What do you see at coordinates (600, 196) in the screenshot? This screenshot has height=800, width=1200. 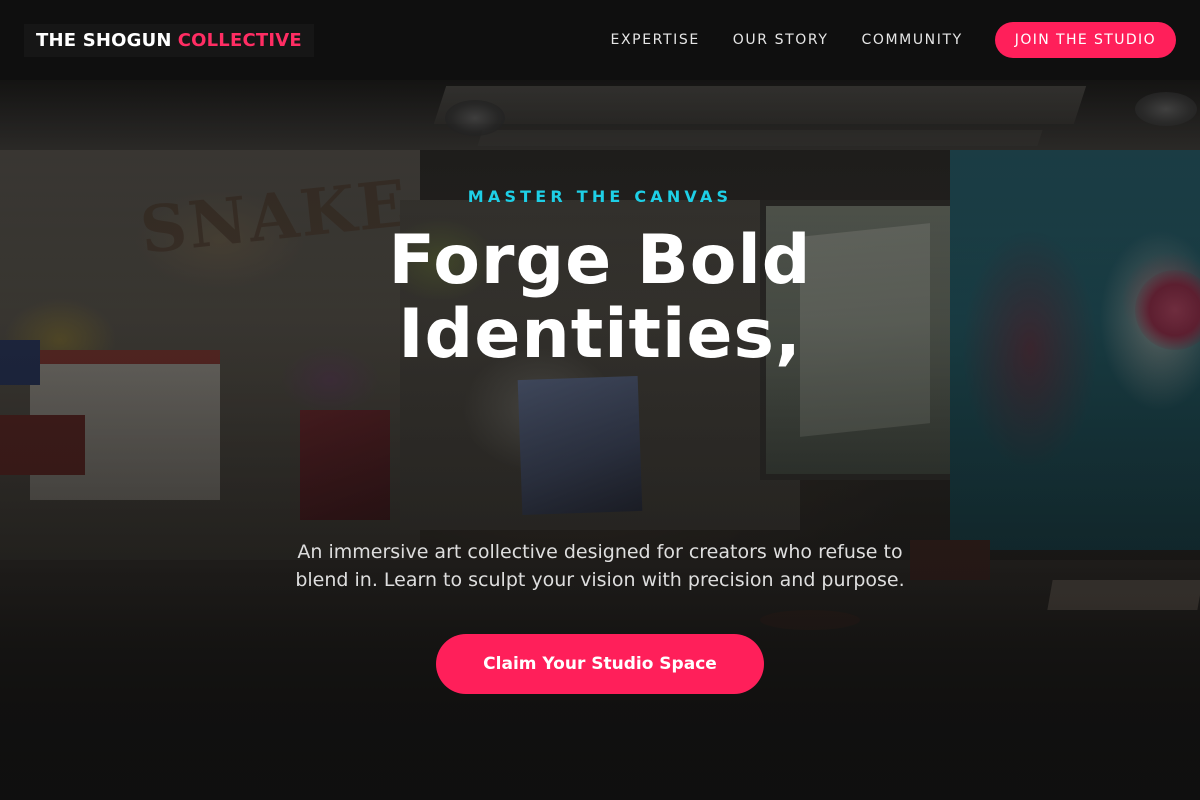 I see `hero-eyebrow: MASTER THE CANVAS` at bounding box center [600, 196].